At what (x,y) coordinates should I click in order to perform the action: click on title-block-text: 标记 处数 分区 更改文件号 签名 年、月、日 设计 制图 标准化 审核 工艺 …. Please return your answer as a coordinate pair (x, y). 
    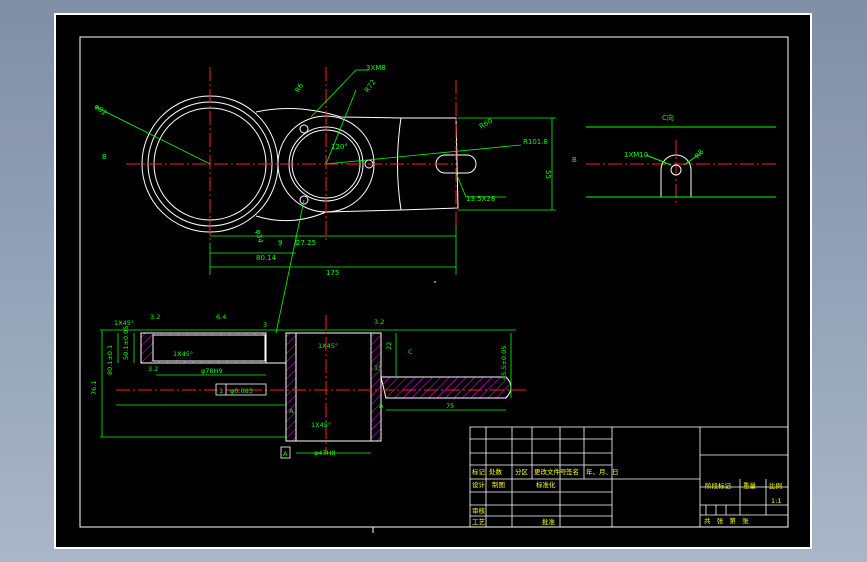
    Looking at the image, I should click on (627, 496).